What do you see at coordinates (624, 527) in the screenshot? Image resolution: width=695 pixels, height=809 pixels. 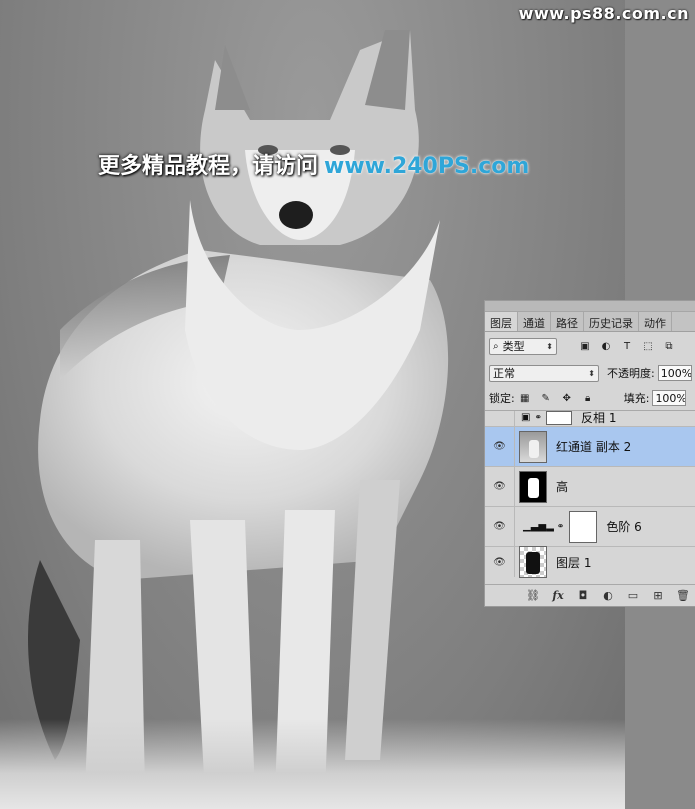 I see `layer-name: 色阶 6` at bounding box center [624, 527].